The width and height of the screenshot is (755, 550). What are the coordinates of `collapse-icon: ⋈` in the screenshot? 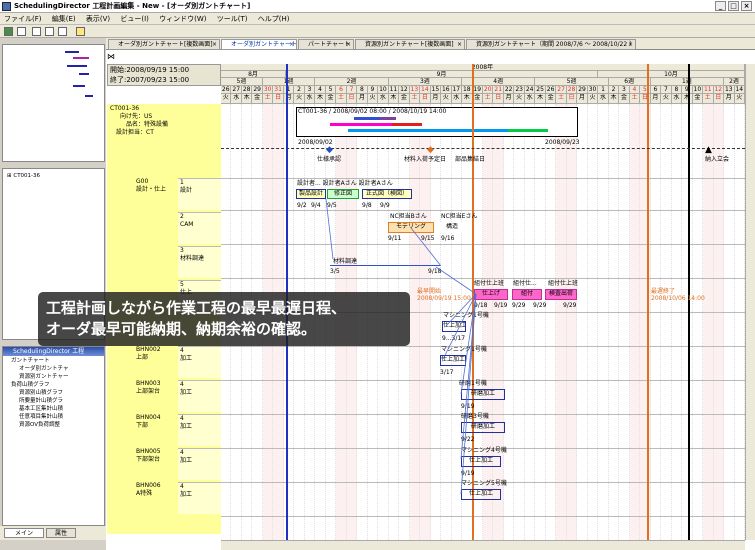 It's located at (113, 57).